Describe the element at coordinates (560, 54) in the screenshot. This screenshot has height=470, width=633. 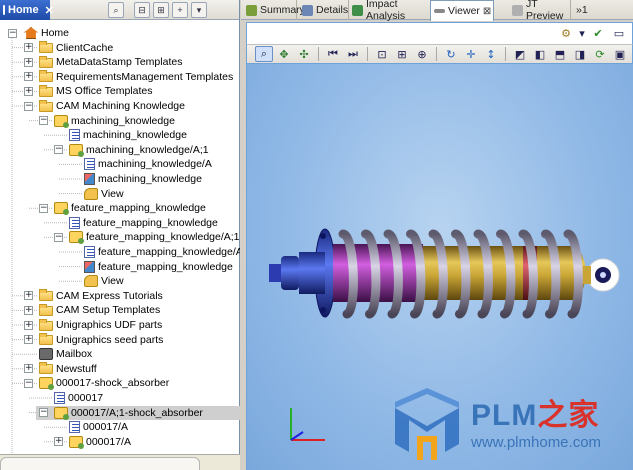
I see `top-view-icon: ⬒` at that location.